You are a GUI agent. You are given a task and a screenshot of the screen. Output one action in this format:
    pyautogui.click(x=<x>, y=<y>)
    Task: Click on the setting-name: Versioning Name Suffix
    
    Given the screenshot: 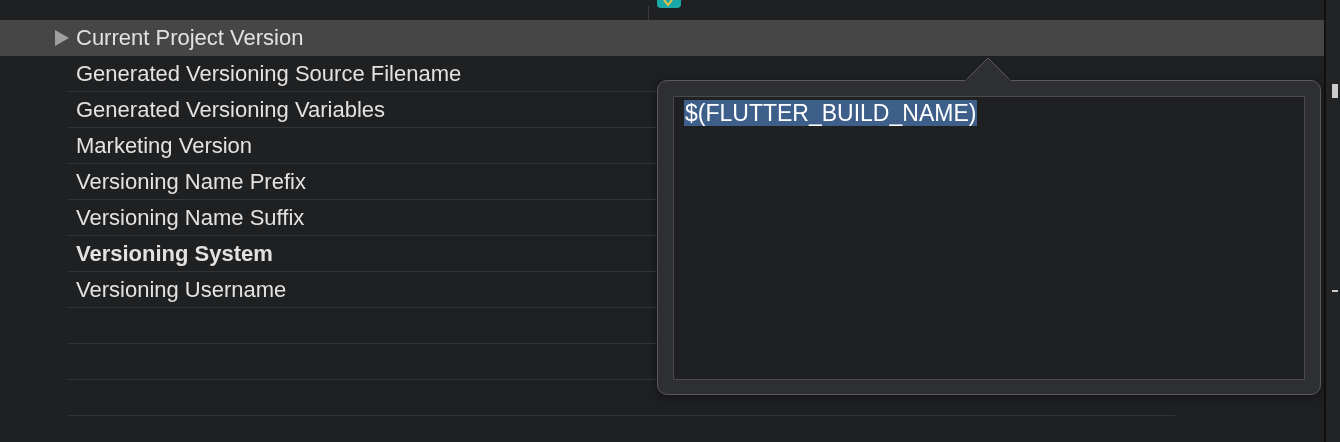 What is the action you would take?
    pyautogui.click(x=190, y=218)
    